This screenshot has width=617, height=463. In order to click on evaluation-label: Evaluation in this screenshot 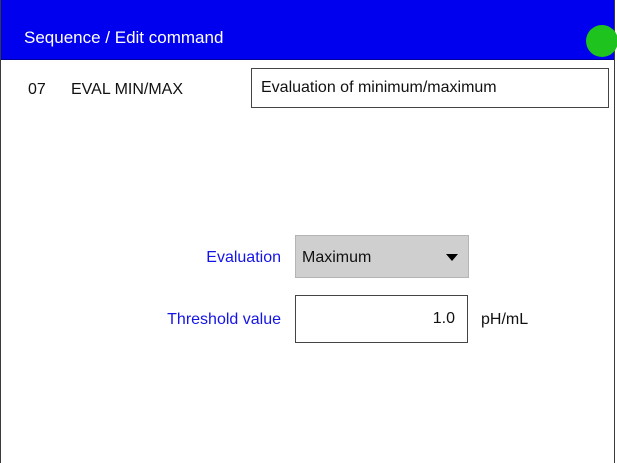, I will do `click(243, 257)`.